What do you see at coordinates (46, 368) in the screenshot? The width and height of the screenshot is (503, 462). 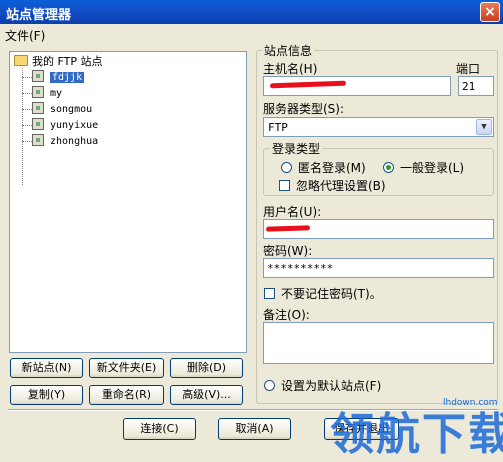 I see `new-site-button: 新站点(N)` at bounding box center [46, 368].